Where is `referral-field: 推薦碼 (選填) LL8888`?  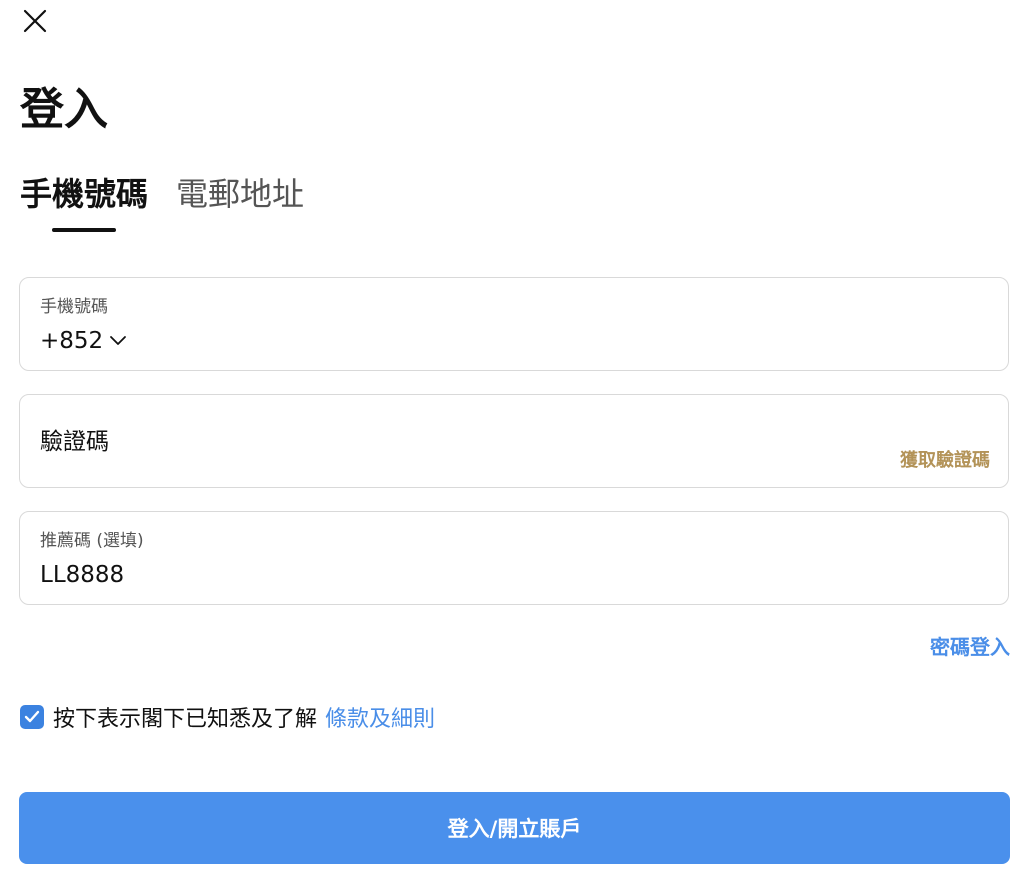
referral-field: 推薦碼 (選填) LL8888 is located at coordinates (514, 558).